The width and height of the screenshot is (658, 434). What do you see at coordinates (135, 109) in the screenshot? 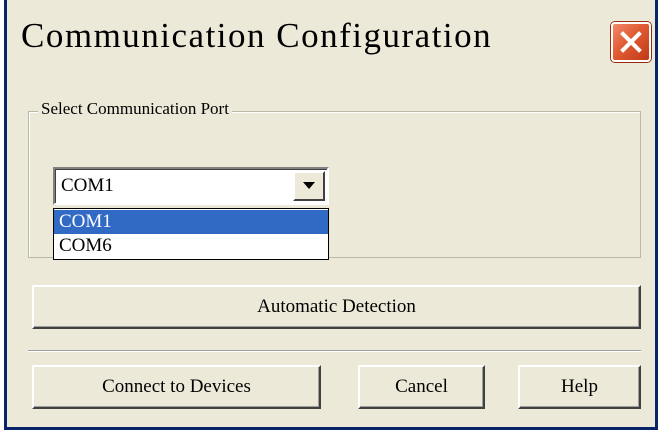
I see `port-group-legend: Select Communication Port` at bounding box center [135, 109].